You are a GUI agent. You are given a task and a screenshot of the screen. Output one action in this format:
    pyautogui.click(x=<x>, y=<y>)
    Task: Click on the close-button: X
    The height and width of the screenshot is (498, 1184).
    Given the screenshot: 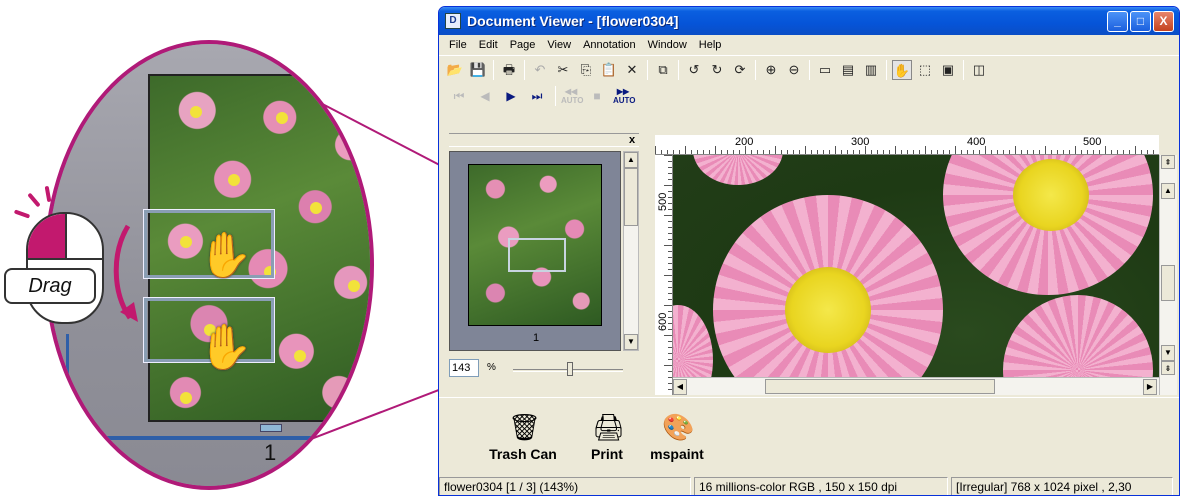 What is the action you would take?
    pyautogui.click(x=1163, y=21)
    